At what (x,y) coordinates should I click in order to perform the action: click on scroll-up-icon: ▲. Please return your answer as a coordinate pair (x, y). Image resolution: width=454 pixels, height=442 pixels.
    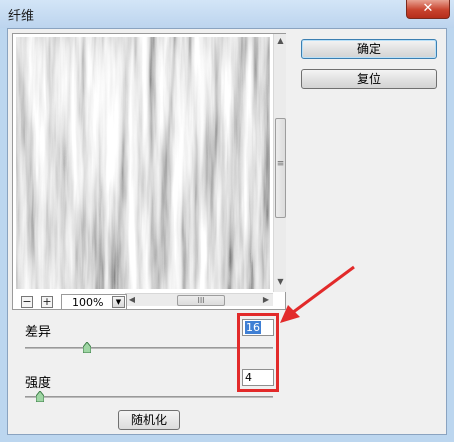
    Looking at the image, I should click on (280, 41).